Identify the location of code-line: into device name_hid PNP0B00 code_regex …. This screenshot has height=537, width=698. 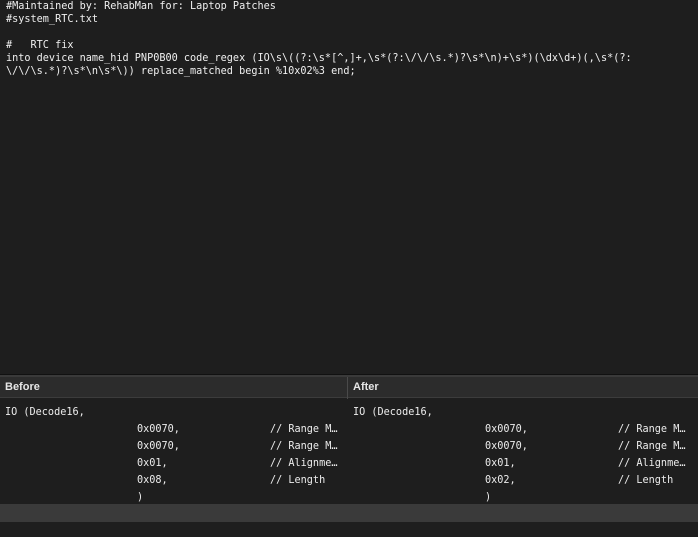
(319, 58).